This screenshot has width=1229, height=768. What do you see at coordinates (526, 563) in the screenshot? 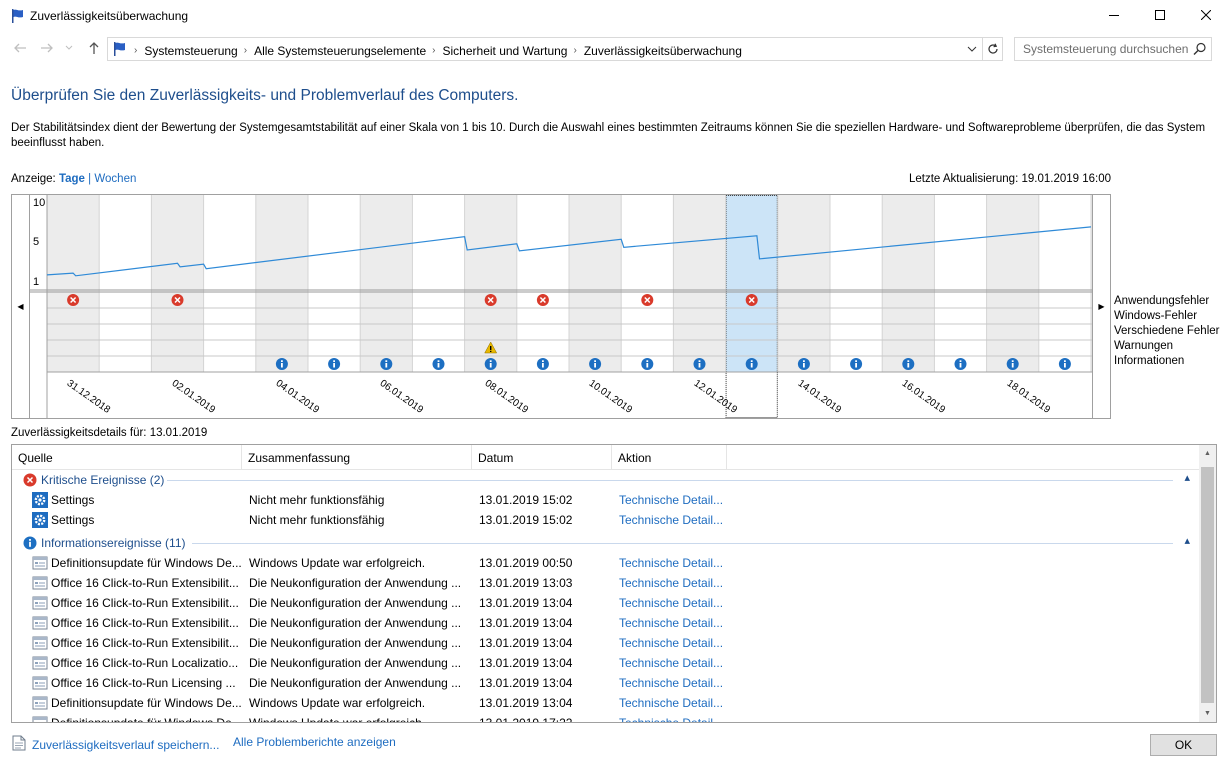
I see `row-date: 13.01.2019 00:50` at bounding box center [526, 563].